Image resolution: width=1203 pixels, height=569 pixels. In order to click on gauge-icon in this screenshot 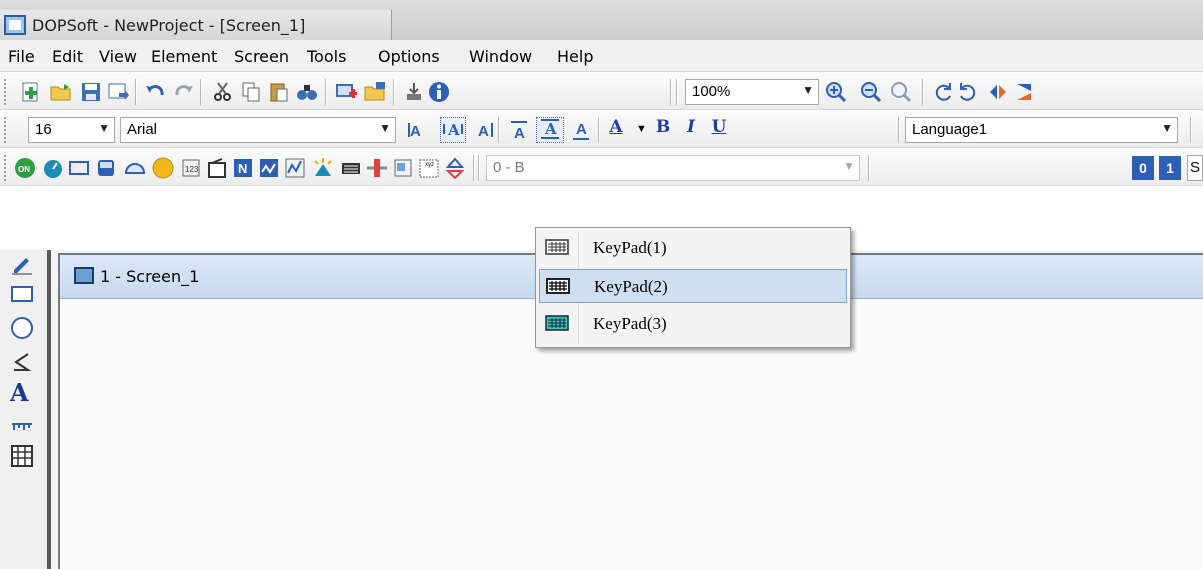, I will do `click(135, 168)`.